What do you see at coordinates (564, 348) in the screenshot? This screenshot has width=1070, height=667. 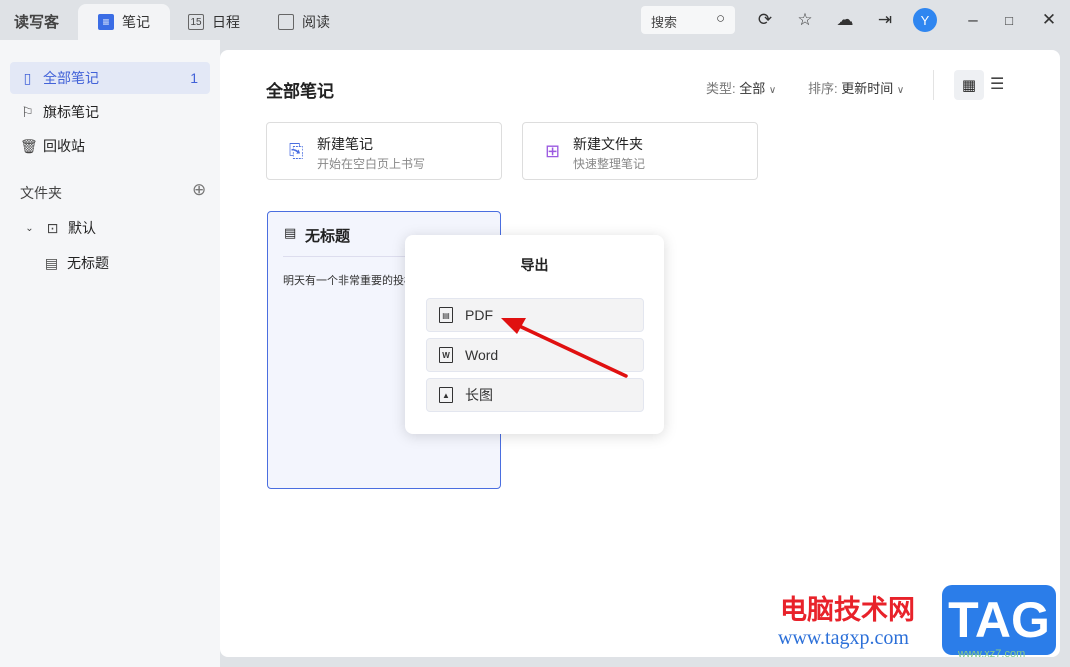 I see `annotation-arrow` at bounding box center [564, 348].